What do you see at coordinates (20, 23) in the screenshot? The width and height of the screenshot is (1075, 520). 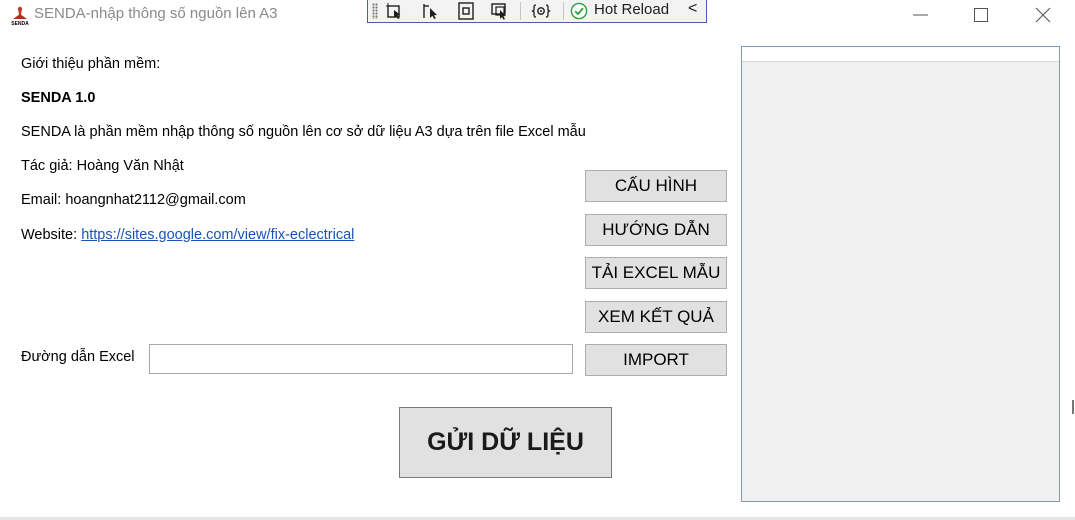 I see `svg-text: SENDA` at bounding box center [20, 23].